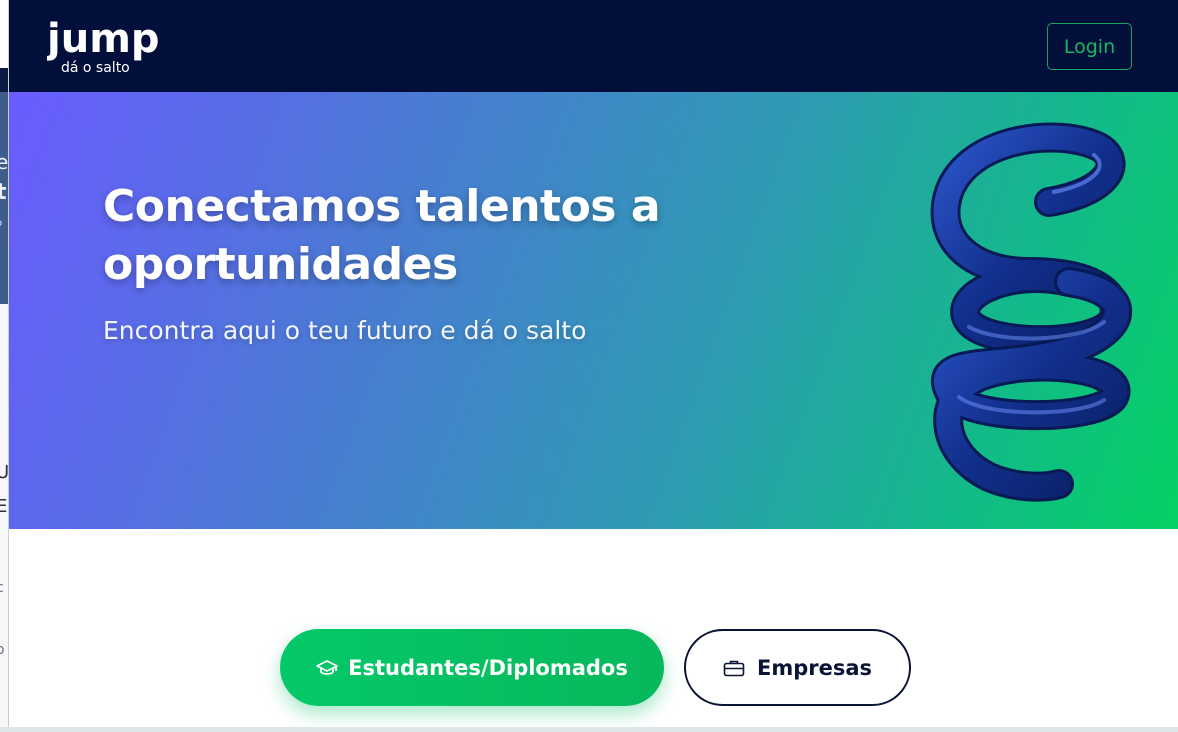  Describe the element at coordinates (95, 68) in the screenshot. I see `logo-tagline: dá o salto` at that location.